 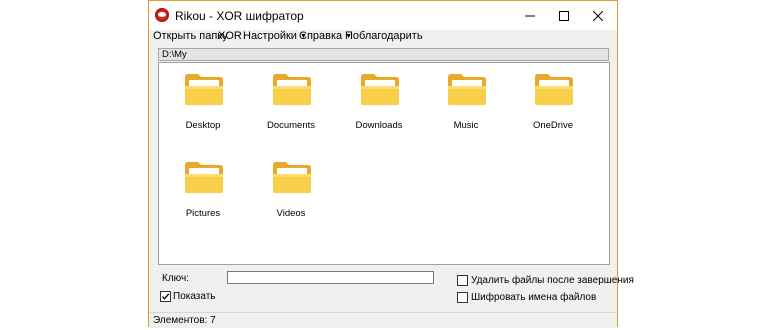 I want to click on folder-item: Music, so click(x=466, y=105).